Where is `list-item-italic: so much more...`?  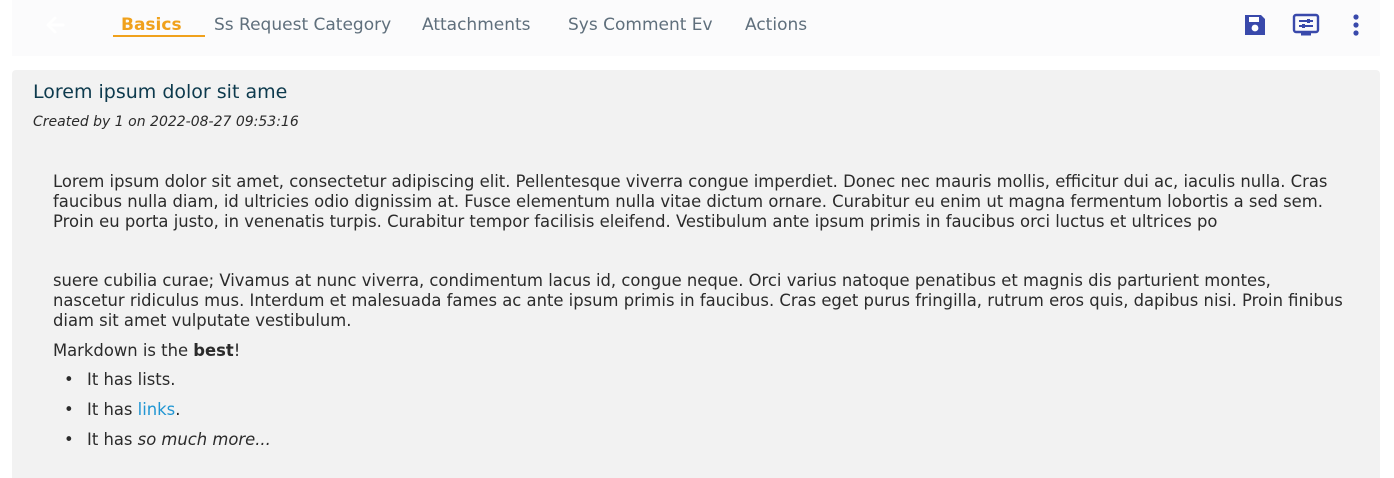
list-item-italic: so much more... is located at coordinates (204, 439).